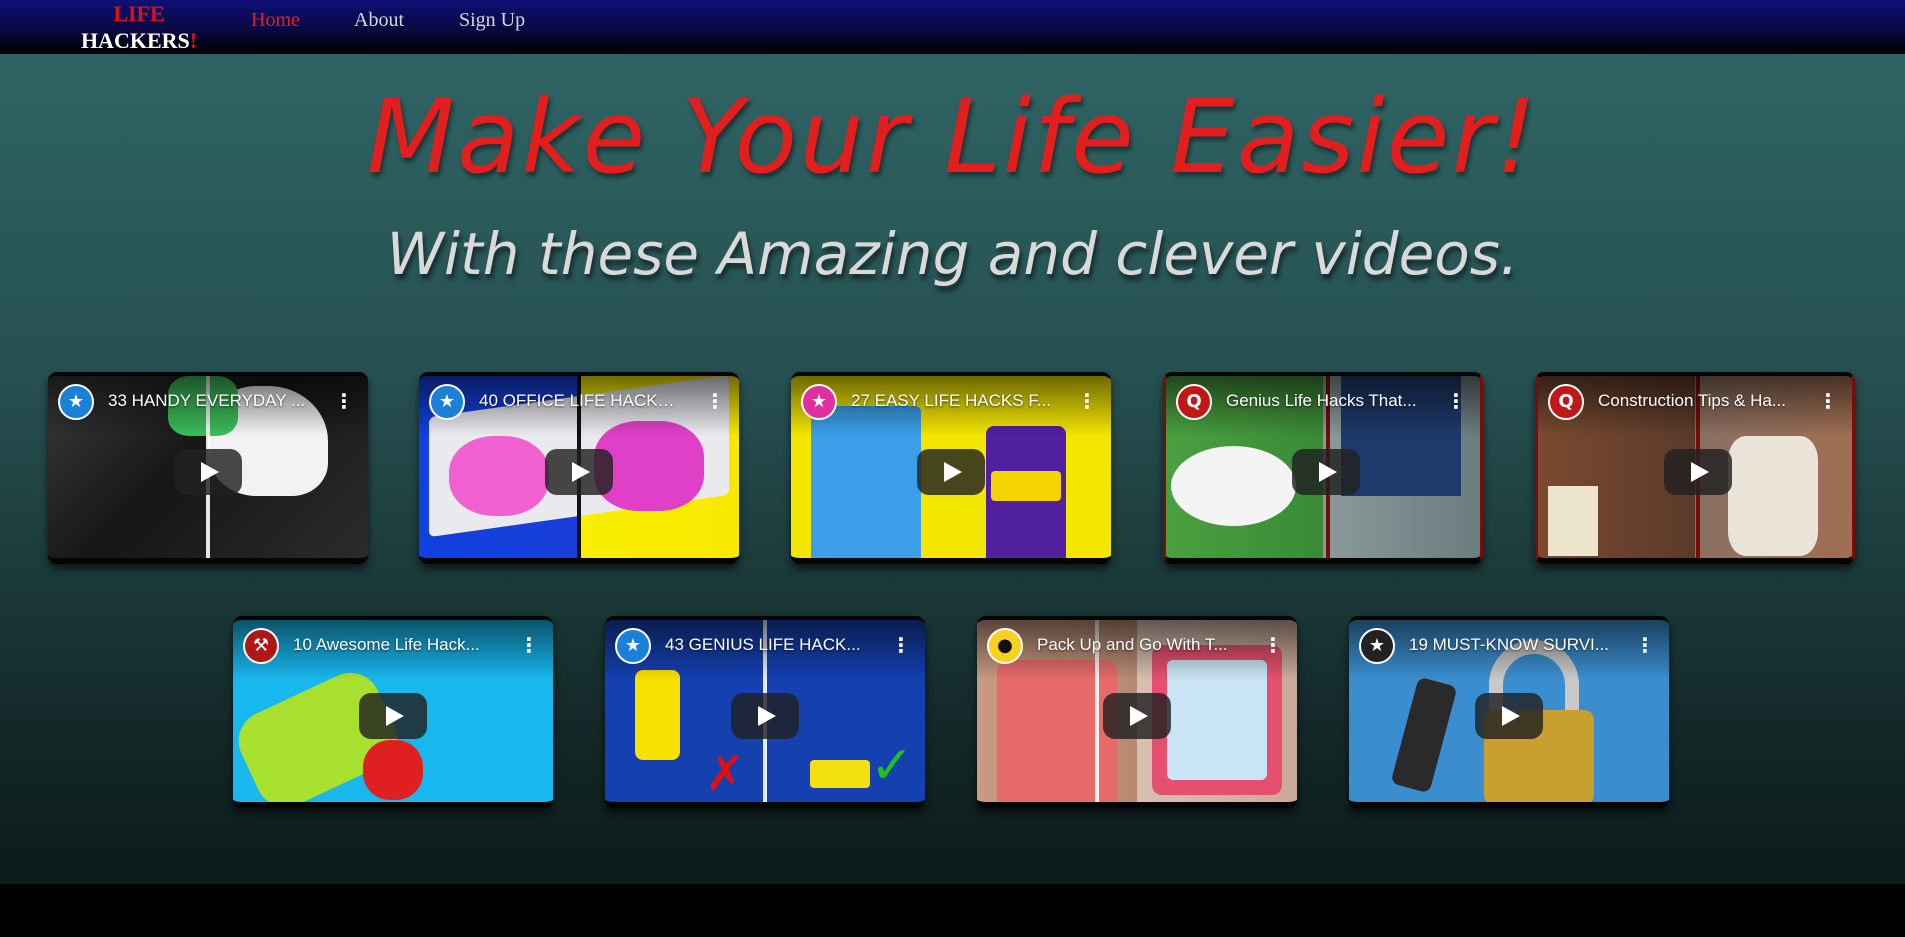 The height and width of the screenshot is (937, 1905). I want to click on video-card: ● Pack Up and Go With T... ⋮, so click(1137, 712).